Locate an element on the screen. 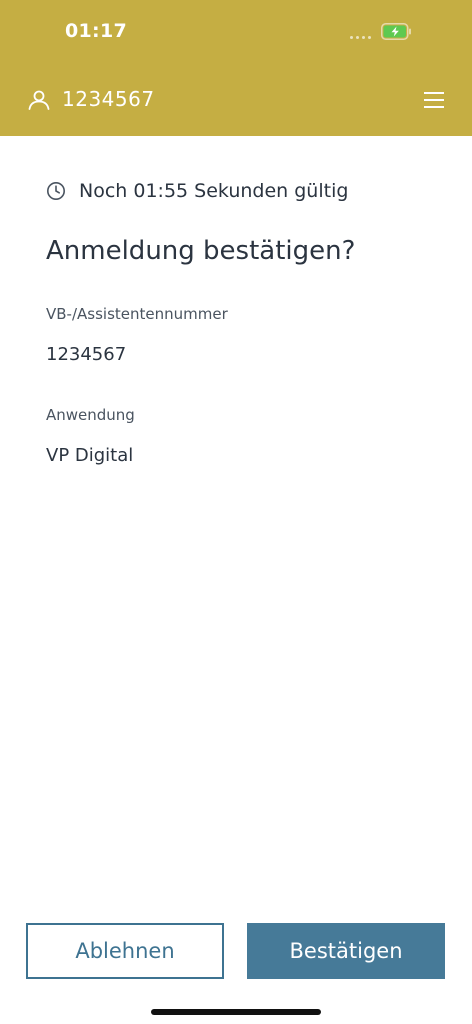 The image size is (472, 1024). menu-icon is located at coordinates (434, 100).